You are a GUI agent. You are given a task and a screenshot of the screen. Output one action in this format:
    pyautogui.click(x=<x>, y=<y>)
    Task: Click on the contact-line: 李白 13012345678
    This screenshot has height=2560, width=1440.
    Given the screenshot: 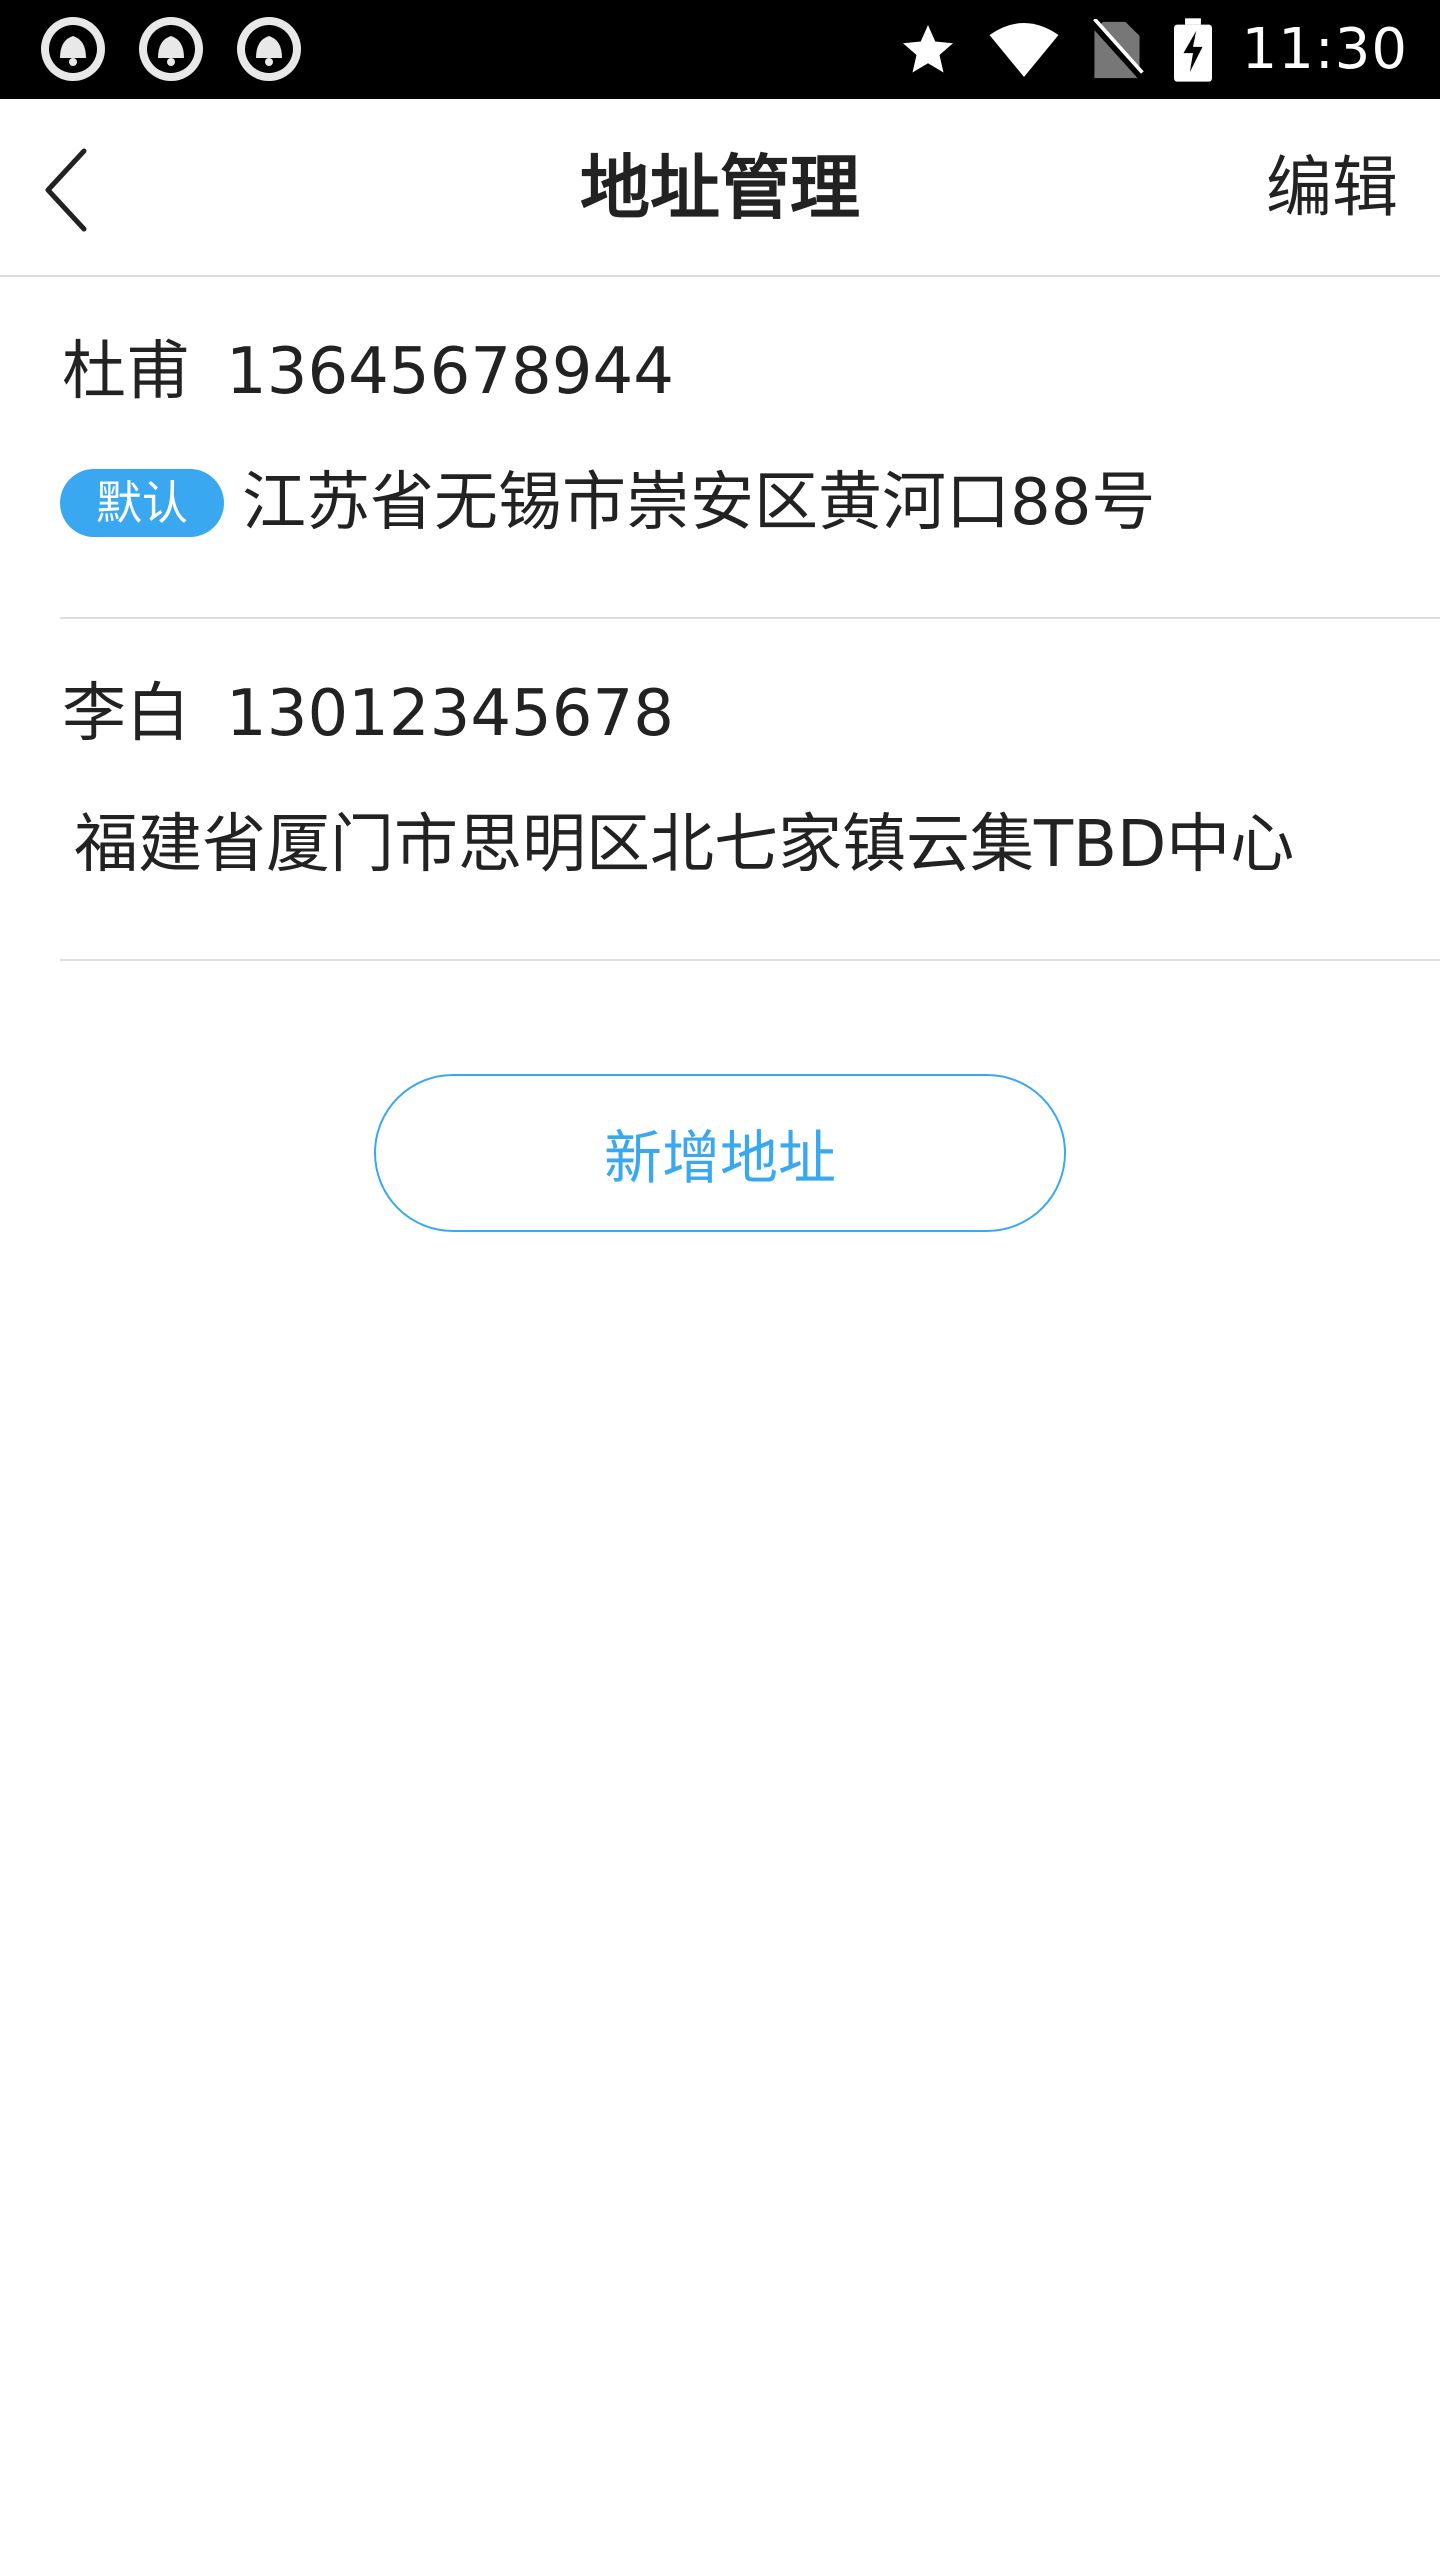 What is the action you would take?
    pyautogui.click(x=368, y=714)
    